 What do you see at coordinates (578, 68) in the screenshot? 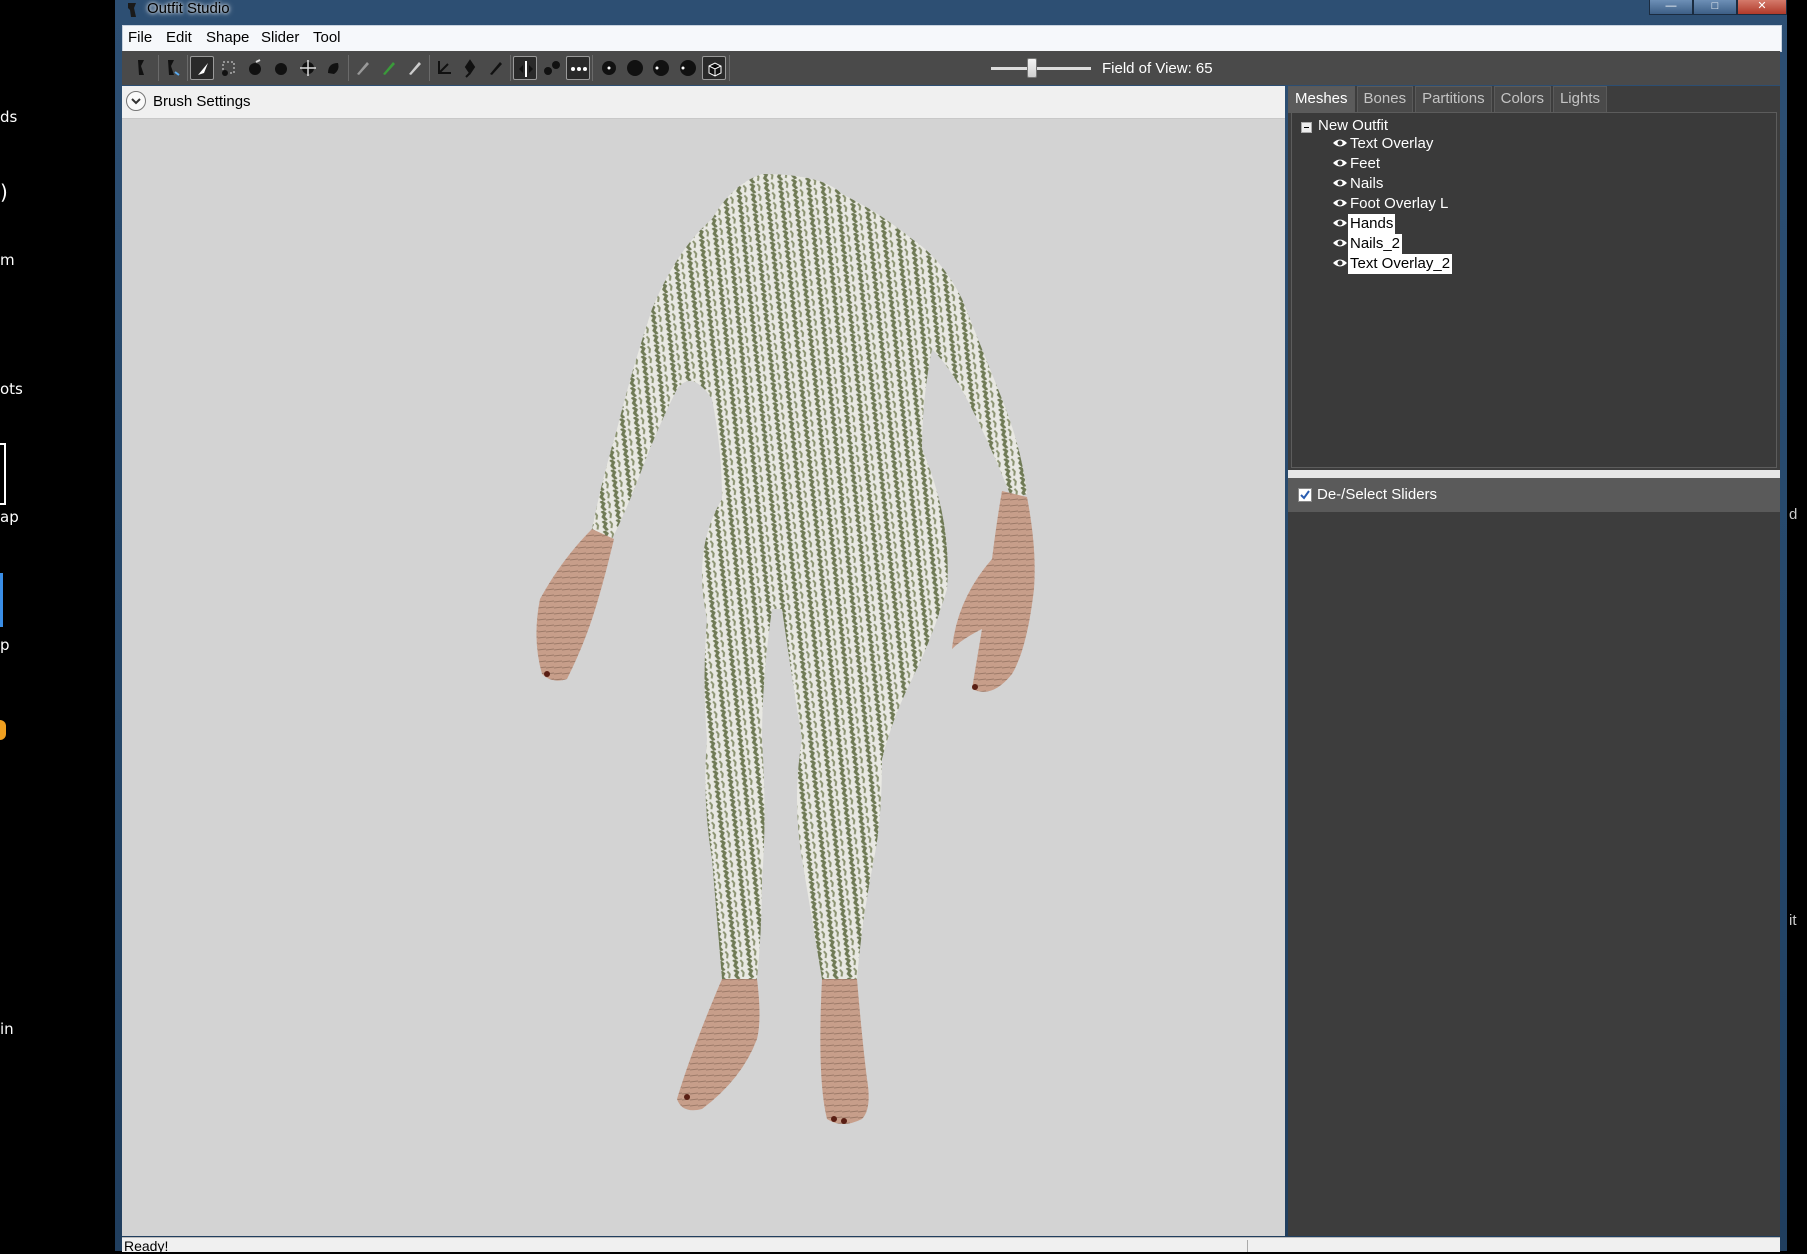
I see `global-brush-icon` at bounding box center [578, 68].